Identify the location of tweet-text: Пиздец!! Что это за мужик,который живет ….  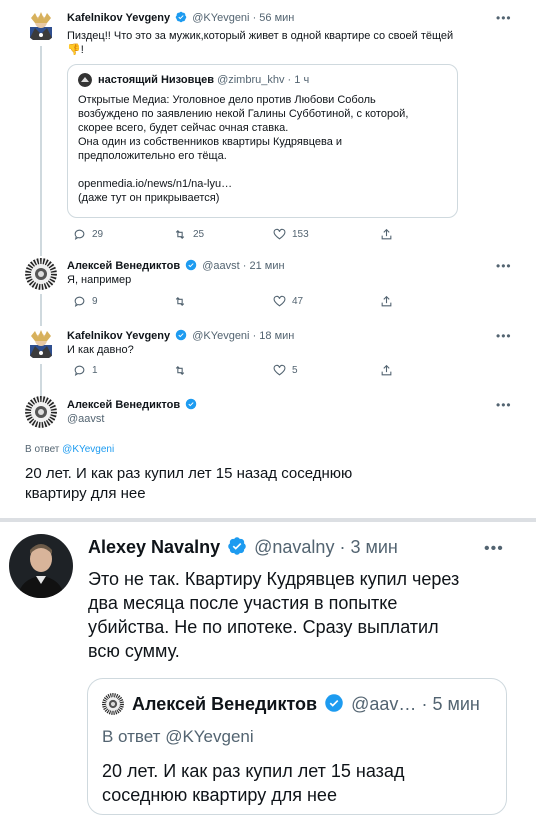
(260, 43).